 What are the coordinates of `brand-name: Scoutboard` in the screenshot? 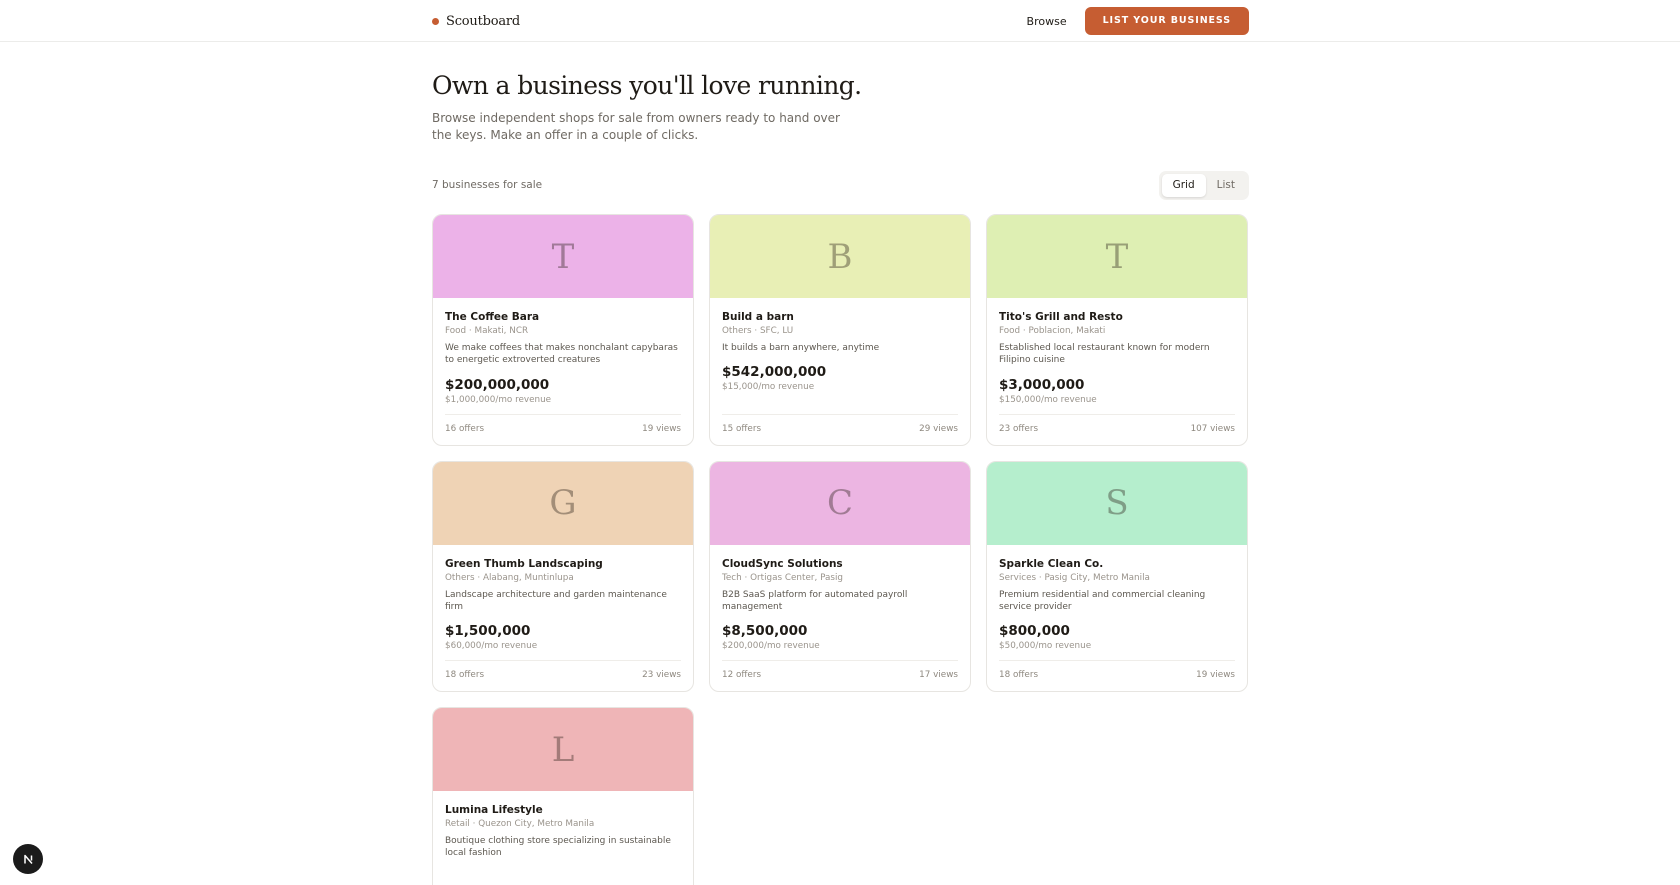 It's located at (483, 21).